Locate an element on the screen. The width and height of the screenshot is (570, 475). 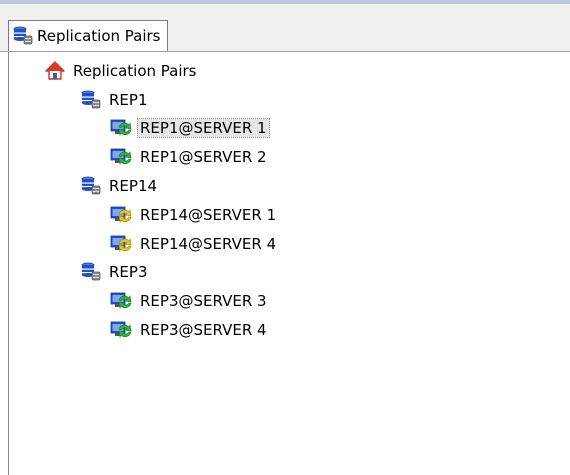
tree-leaf-rep3-server4: REP3@SERVER 4 is located at coordinates (190, 330).